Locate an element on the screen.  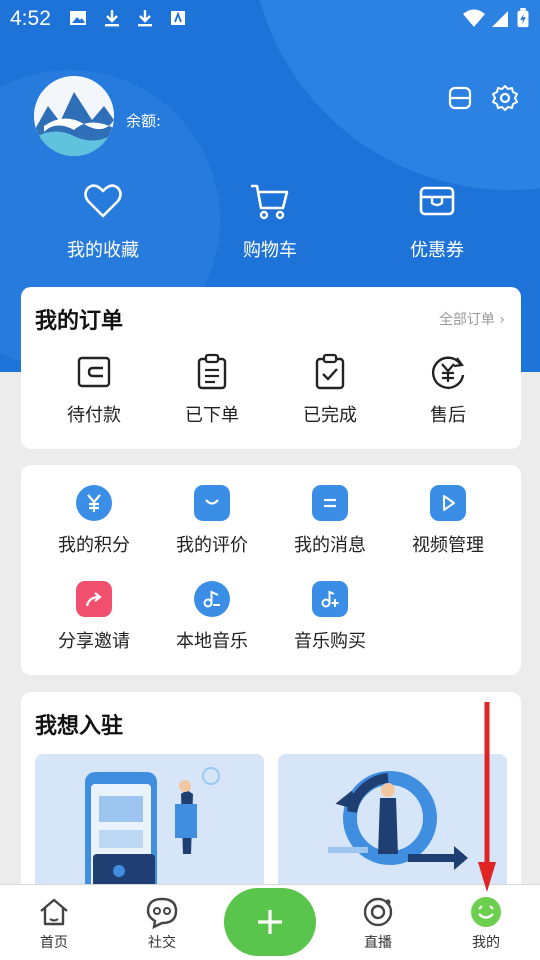
tab-label: 我的 is located at coordinates (486, 943).